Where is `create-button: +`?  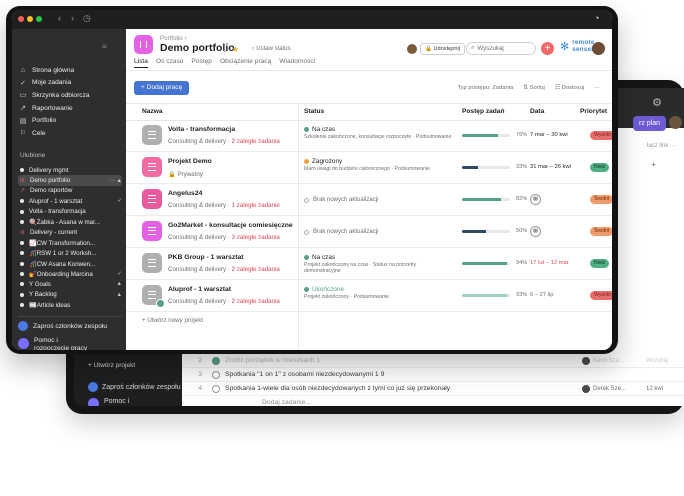
create-button: + is located at coordinates (547, 48).